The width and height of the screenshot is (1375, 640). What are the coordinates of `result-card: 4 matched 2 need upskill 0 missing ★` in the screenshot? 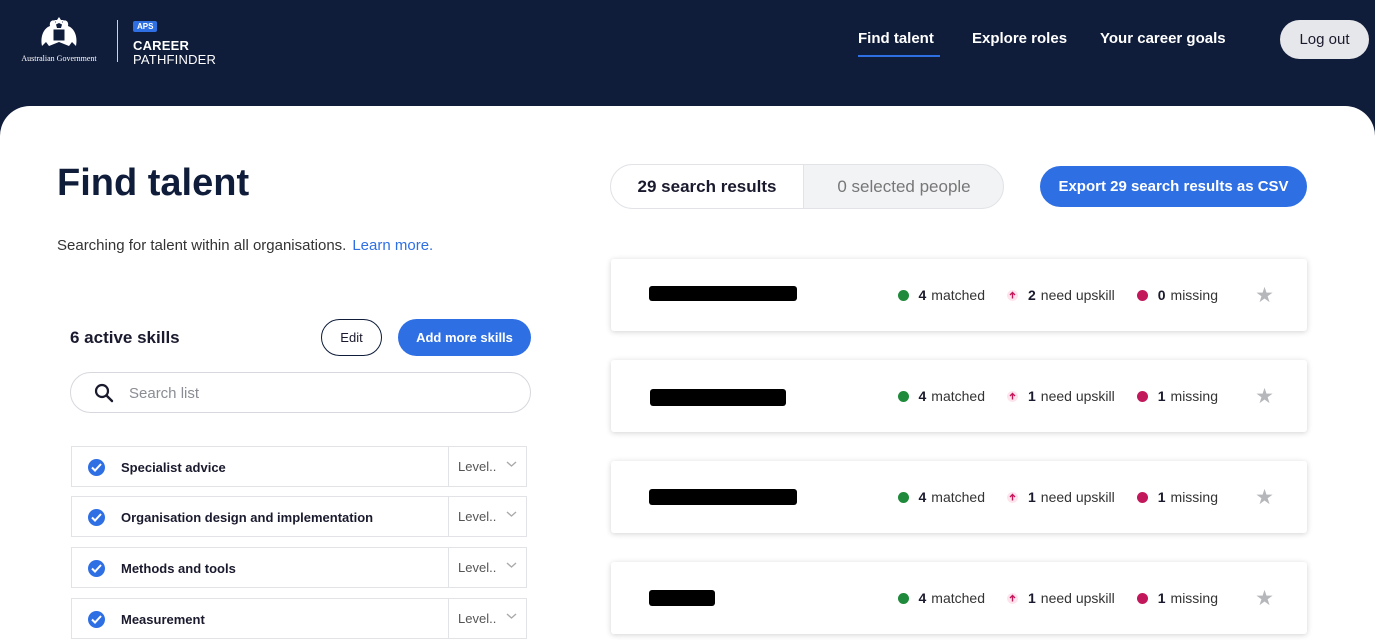 It's located at (959, 295).